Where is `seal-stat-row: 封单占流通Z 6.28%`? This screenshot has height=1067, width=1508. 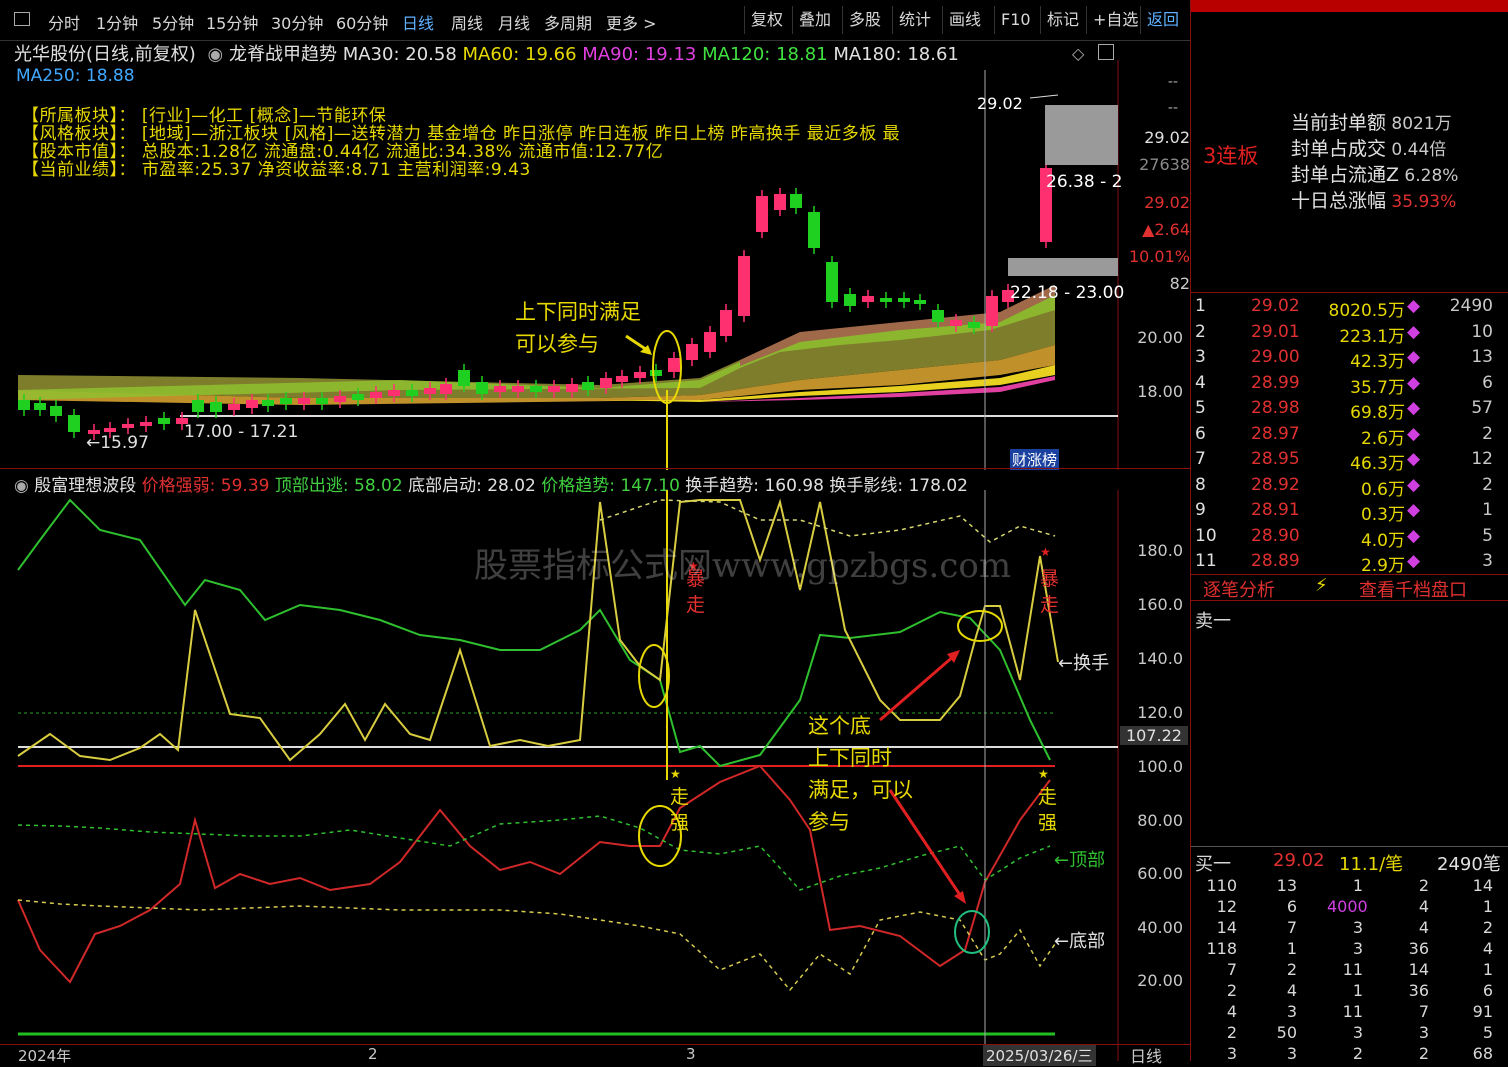 seal-stat-row: 封单占流通Z 6.28% is located at coordinates (1374, 173).